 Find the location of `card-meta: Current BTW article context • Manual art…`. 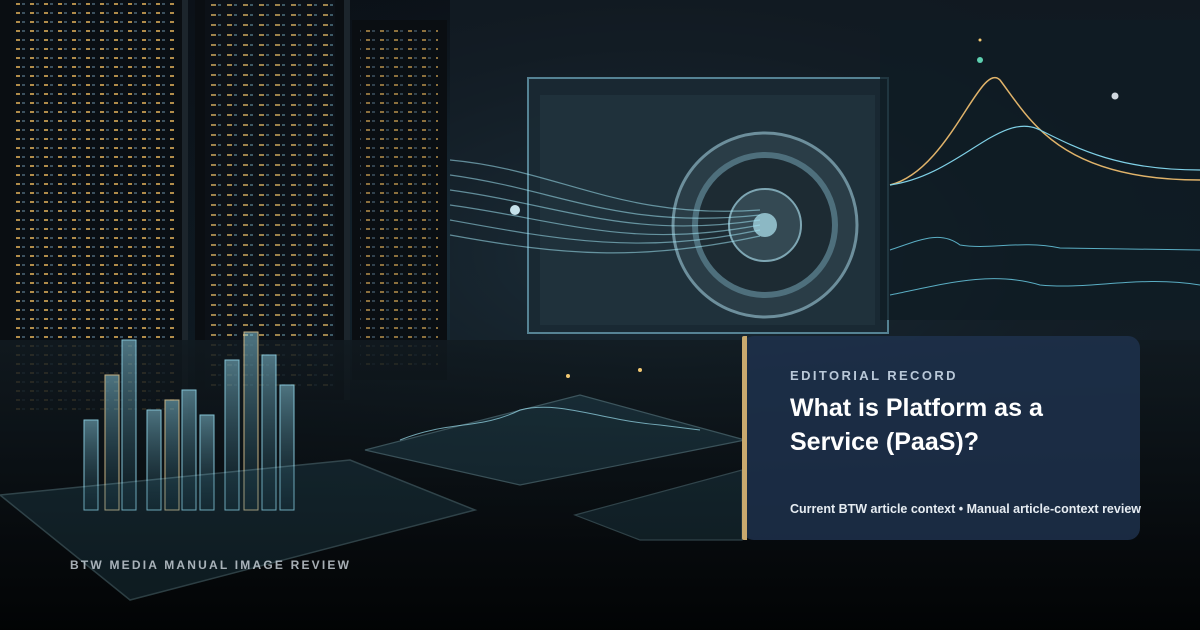

card-meta: Current BTW article context • Manual art… is located at coordinates (965, 509).